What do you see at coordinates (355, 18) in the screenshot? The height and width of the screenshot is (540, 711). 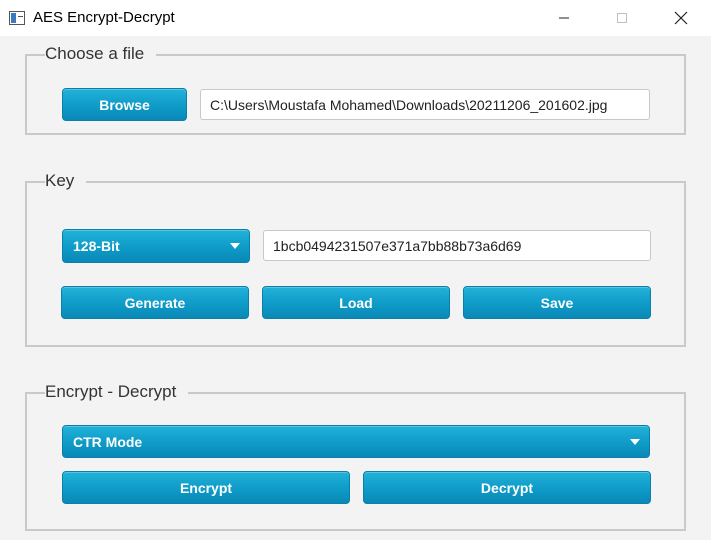 I see `title-bar: AES Encrypt-Decrypt` at bounding box center [355, 18].